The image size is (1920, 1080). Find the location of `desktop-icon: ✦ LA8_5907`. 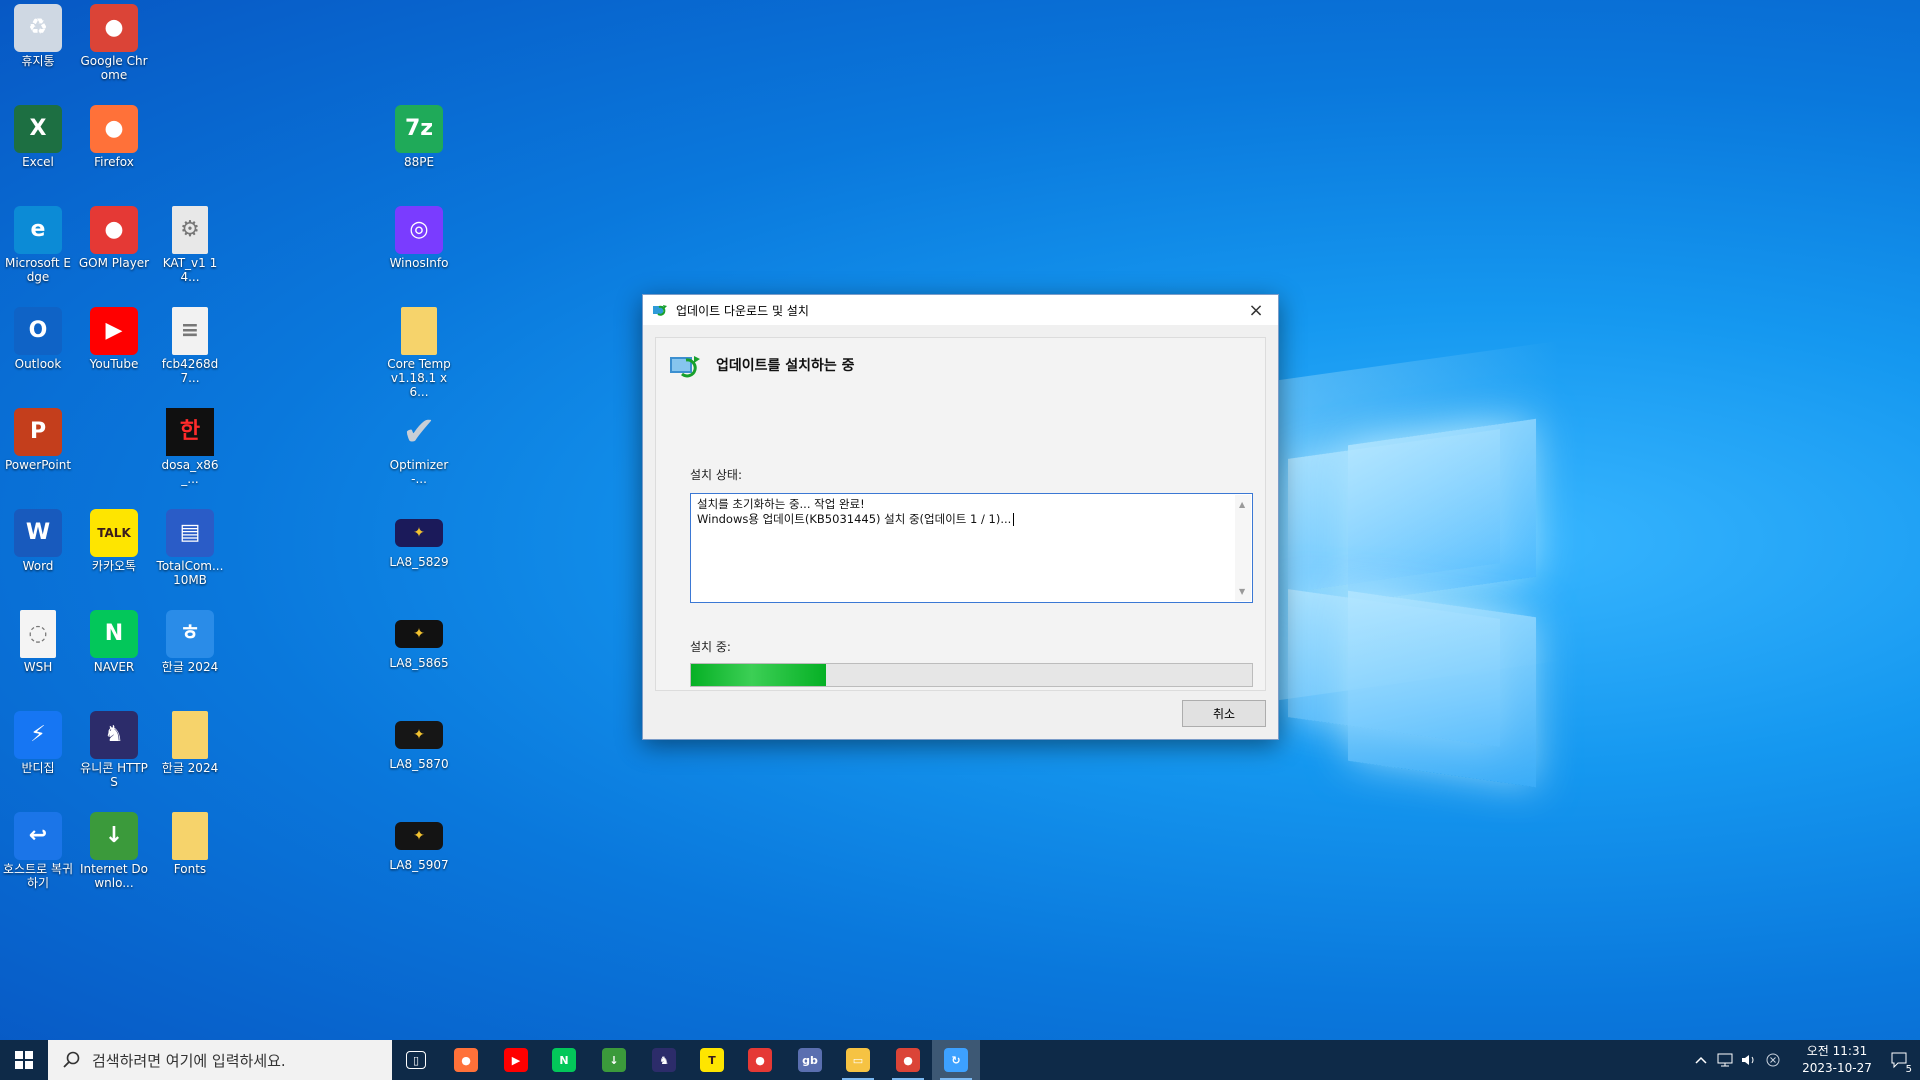

desktop-icon: ✦ LA8_5907 is located at coordinates (419, 858).